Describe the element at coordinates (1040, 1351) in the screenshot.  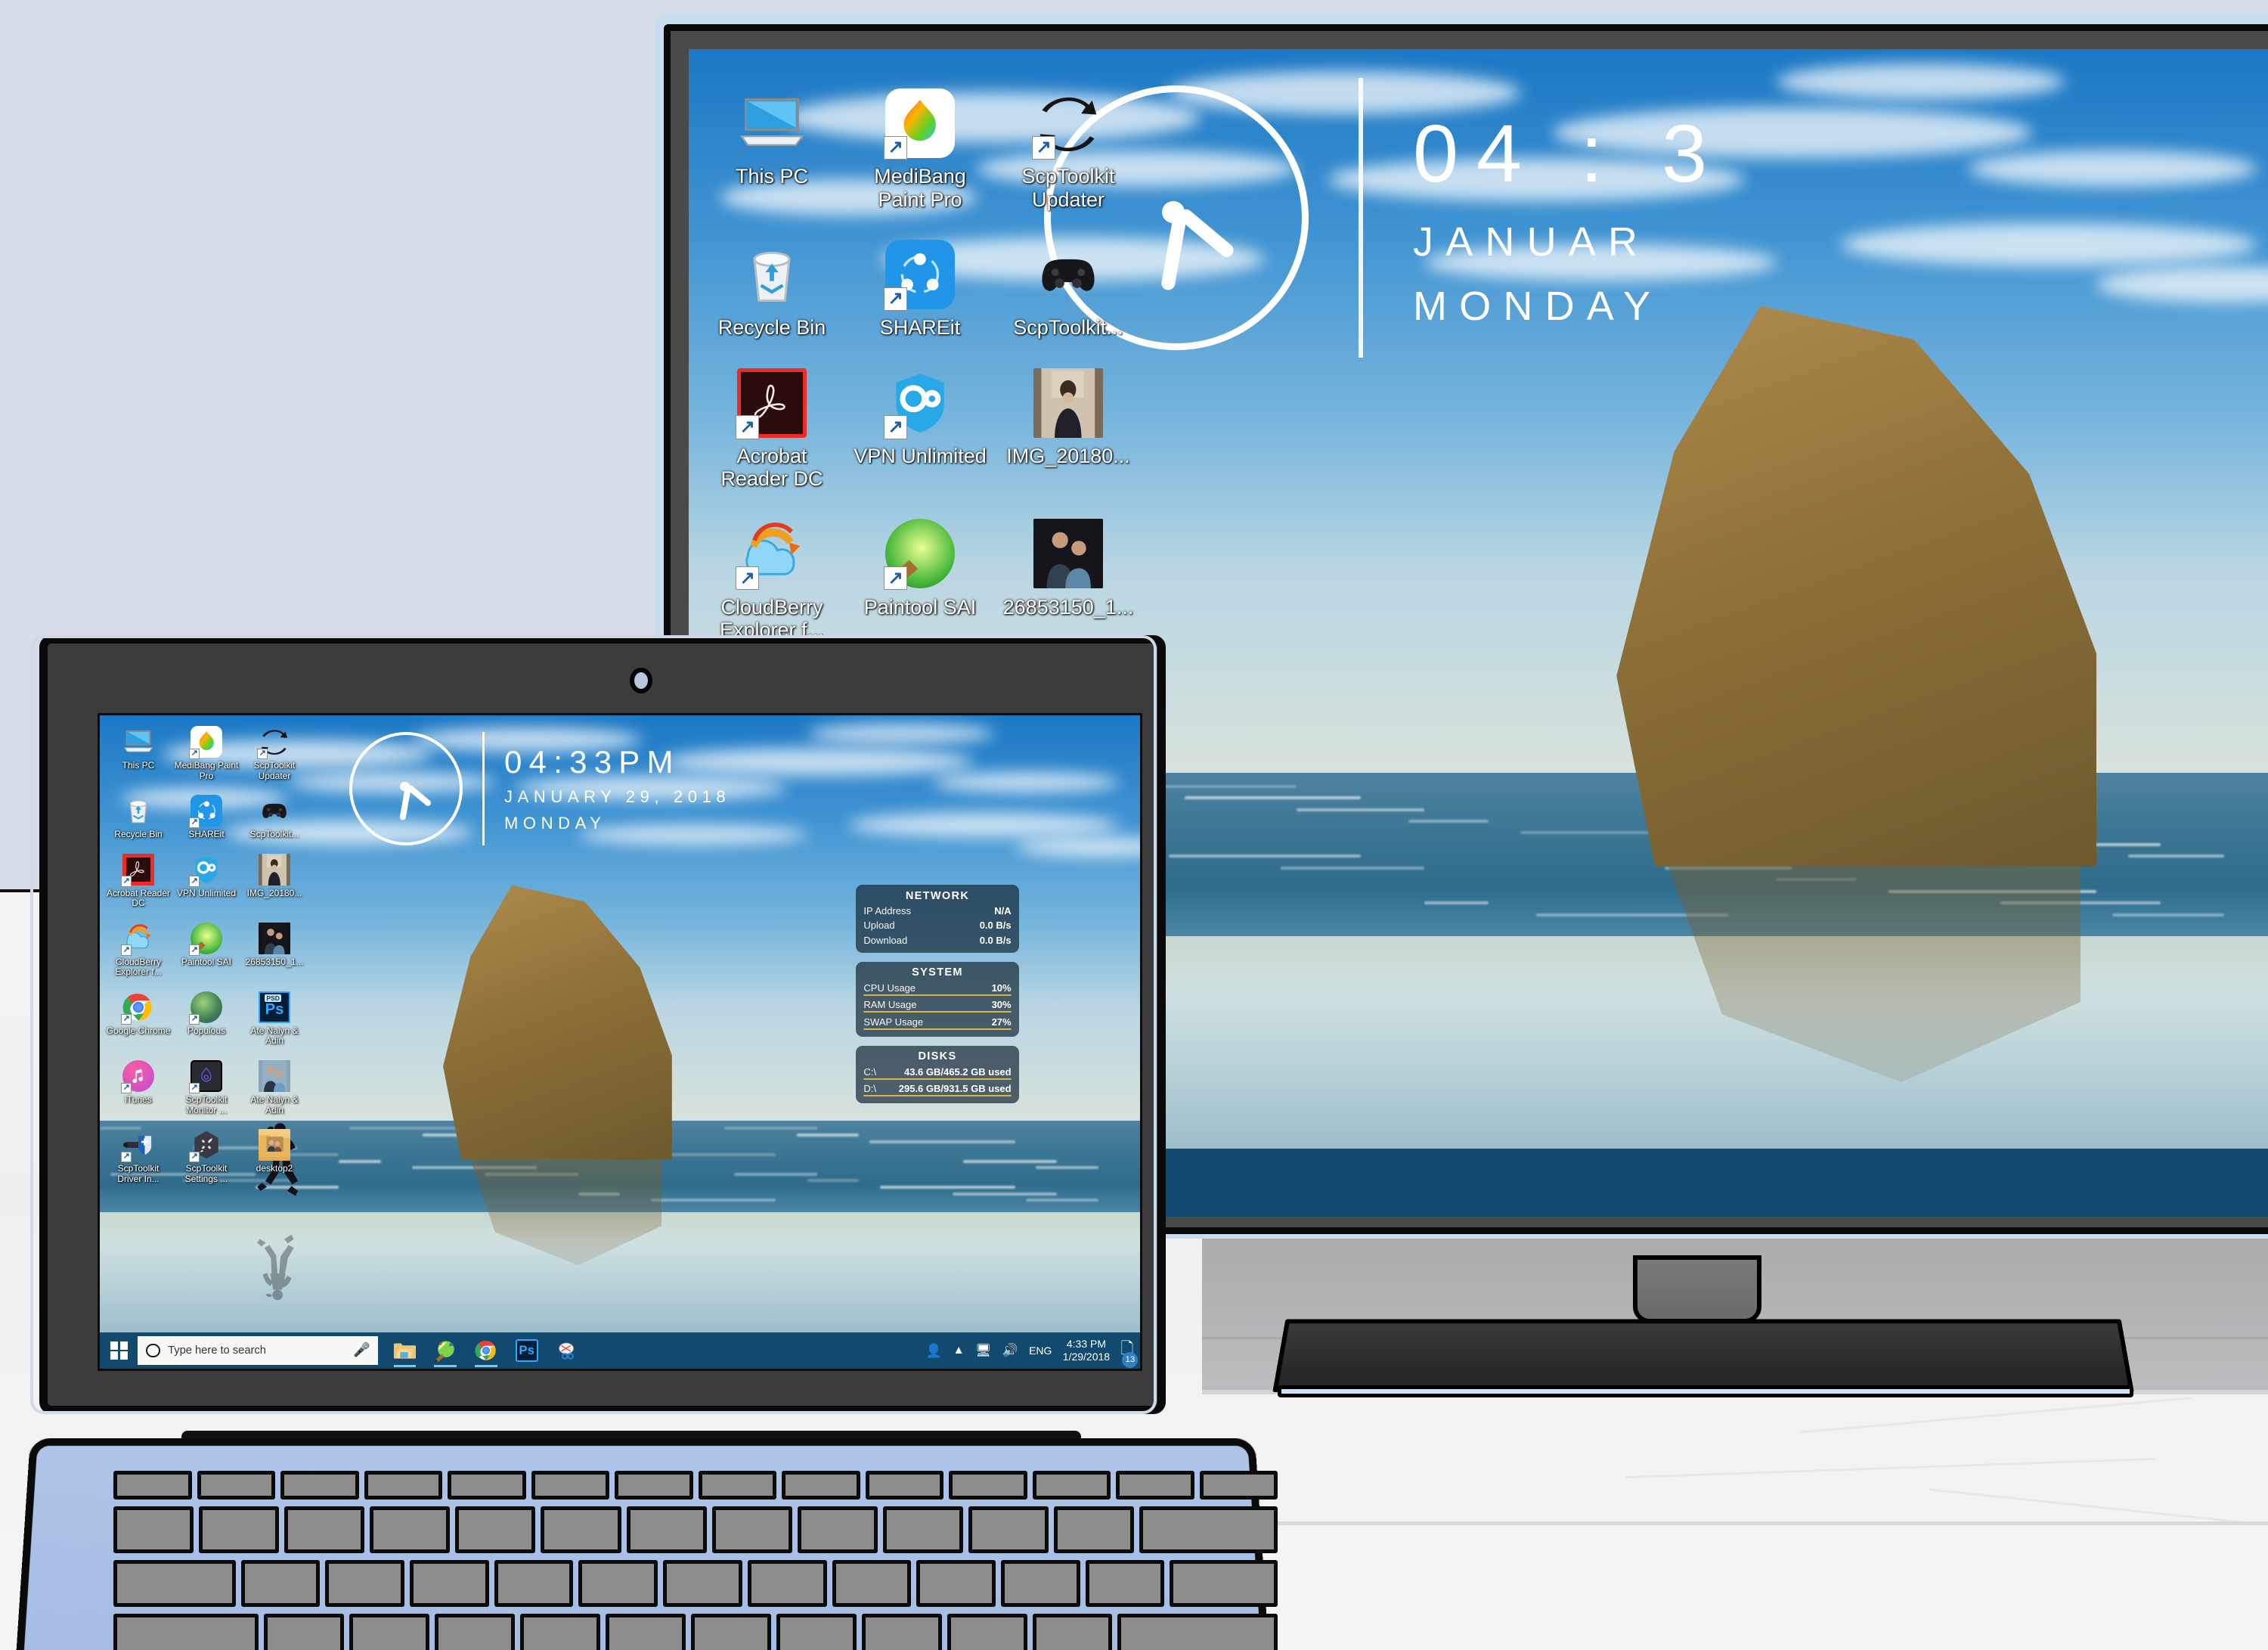
I see `language-indicator: ENG` at that location.